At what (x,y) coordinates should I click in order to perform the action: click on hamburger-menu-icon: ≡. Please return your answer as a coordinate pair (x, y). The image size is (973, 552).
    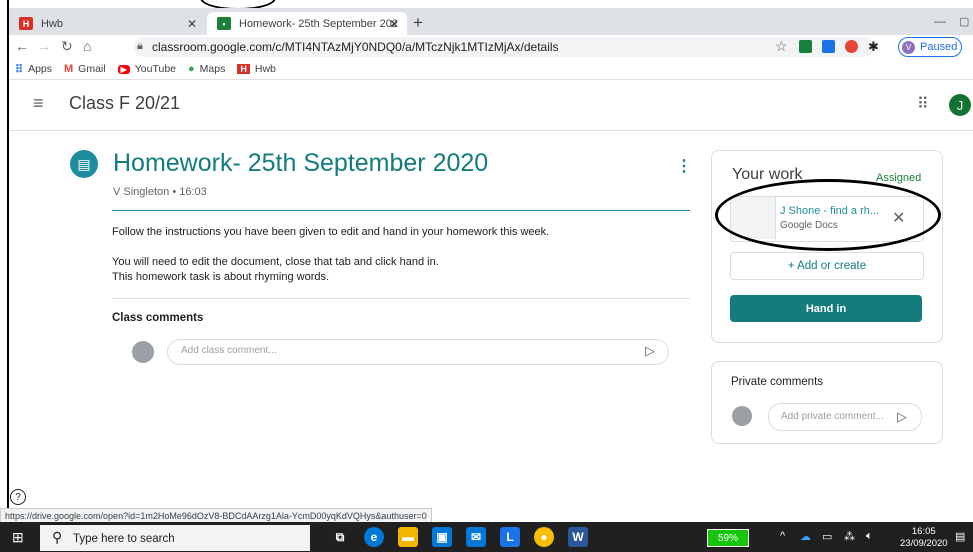
    Looking at the image, I should click on (38, 103).